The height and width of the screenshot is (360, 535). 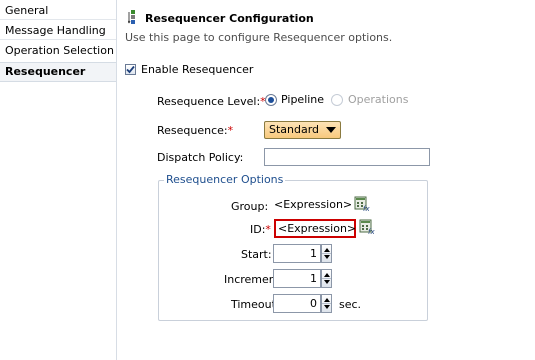 What do you see at coordinates (197, 69) in the screenshot?
I see `enable-resequencer-label: Enable Resequencer` at bounding box center [197, 69].